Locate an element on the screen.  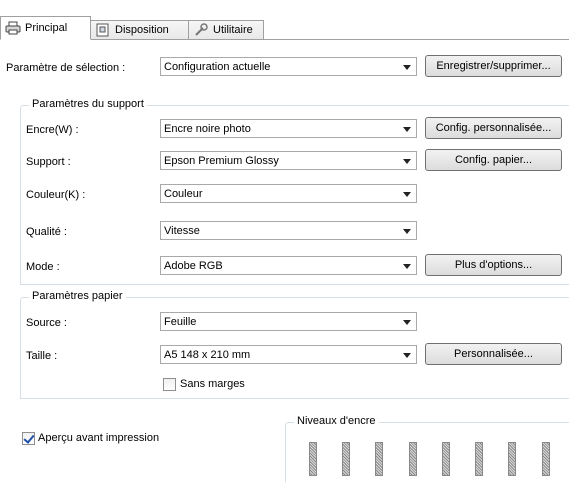
sans-marges-checkbox is located at coordinates (169, 384).